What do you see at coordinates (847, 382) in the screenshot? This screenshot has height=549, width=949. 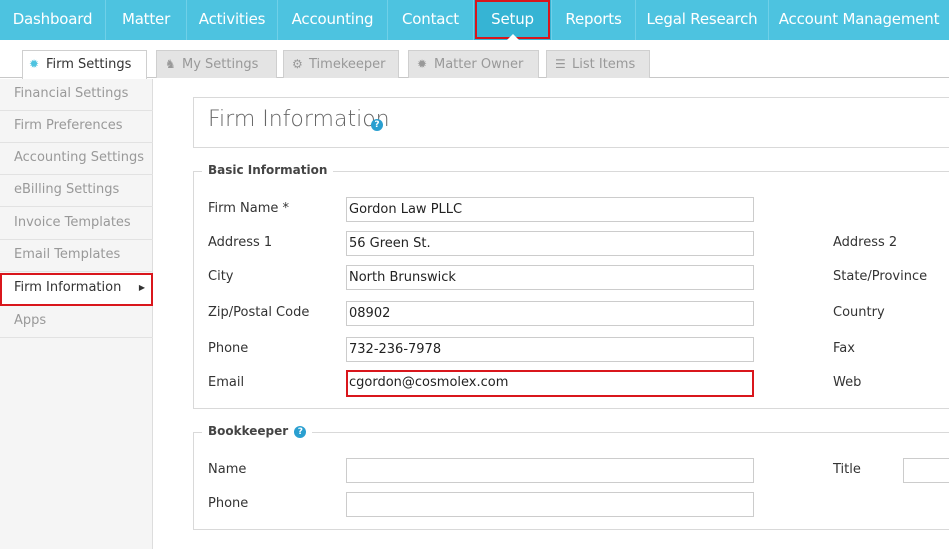 I see `web-label: Web` at bounding box center [847, 382].